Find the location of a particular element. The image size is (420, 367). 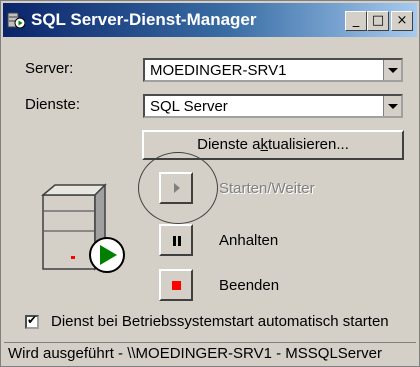

refresh-label-pre: Dienste a is located at coordinates (229, 144).